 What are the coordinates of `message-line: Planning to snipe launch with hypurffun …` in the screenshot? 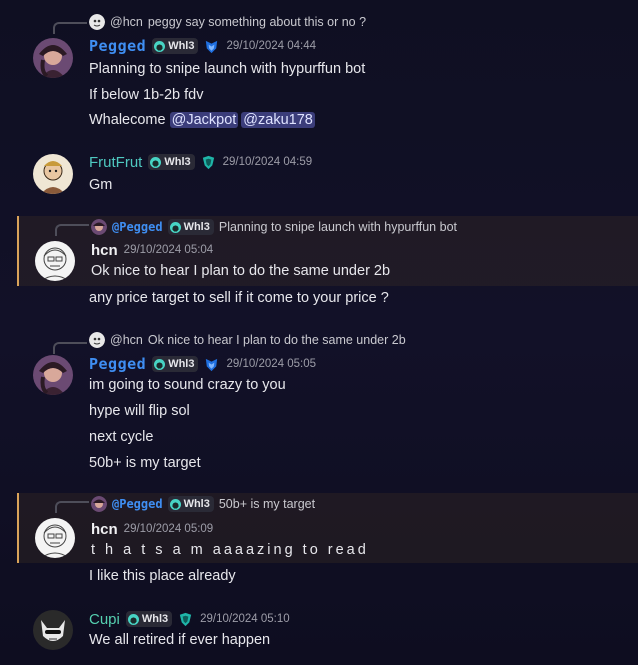 It's located at (227, 69).